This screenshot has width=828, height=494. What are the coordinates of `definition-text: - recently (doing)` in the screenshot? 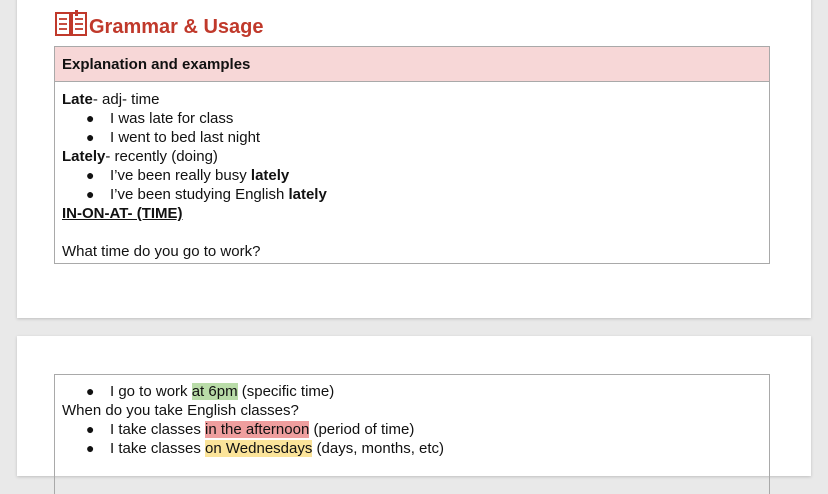 It's located at (161, 156).